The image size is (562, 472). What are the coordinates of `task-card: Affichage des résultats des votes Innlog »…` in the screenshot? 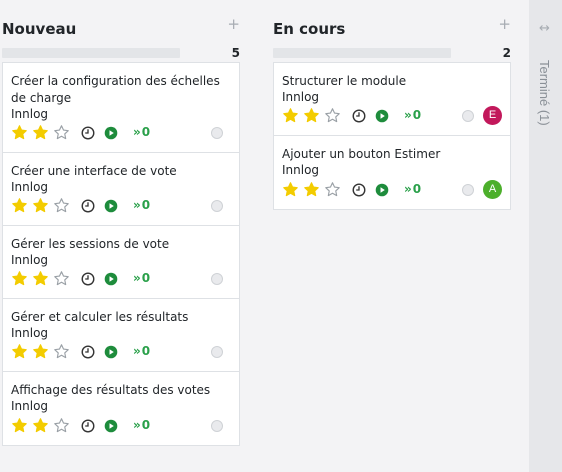 It's located at (121, 408).